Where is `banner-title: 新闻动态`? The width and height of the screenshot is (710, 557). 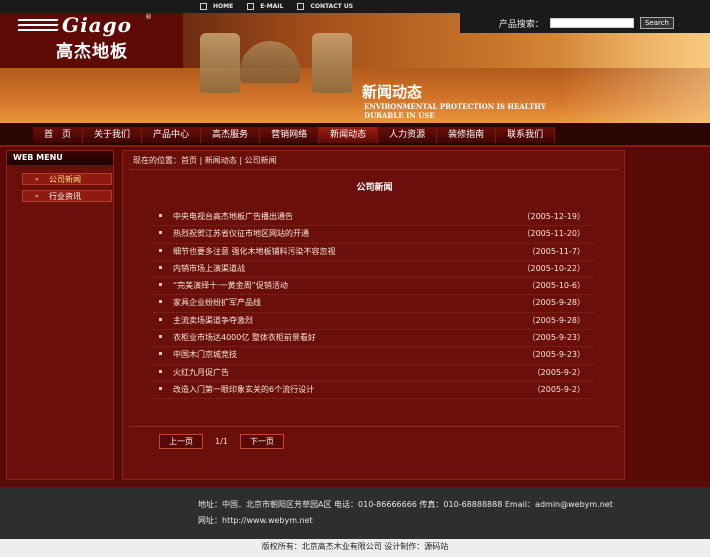
banner-title: 新闻动态 is located at coordinates (392, 92).